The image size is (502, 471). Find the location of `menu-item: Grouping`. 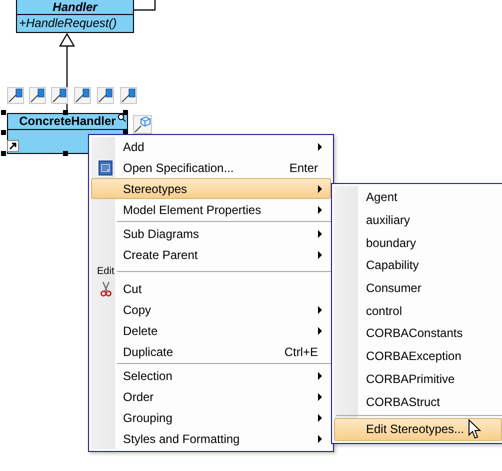

menu-item: Grouping is located at coordinates (211, 417).